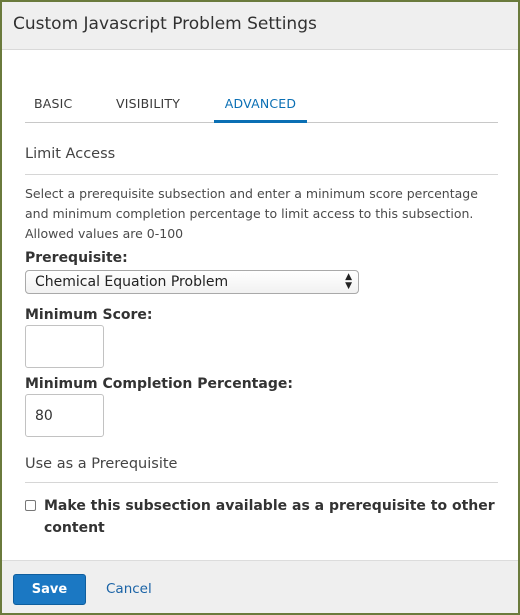  I want to click on cancel-button: Cancel, so click(129, 589).